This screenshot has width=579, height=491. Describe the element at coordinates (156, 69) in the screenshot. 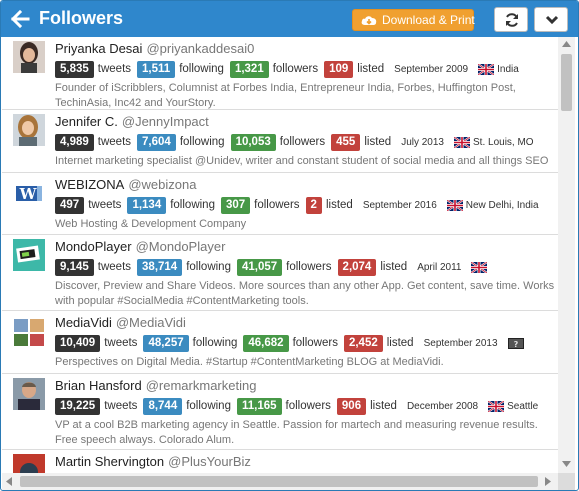

I see `following-count-badge: 1,511` at that location.